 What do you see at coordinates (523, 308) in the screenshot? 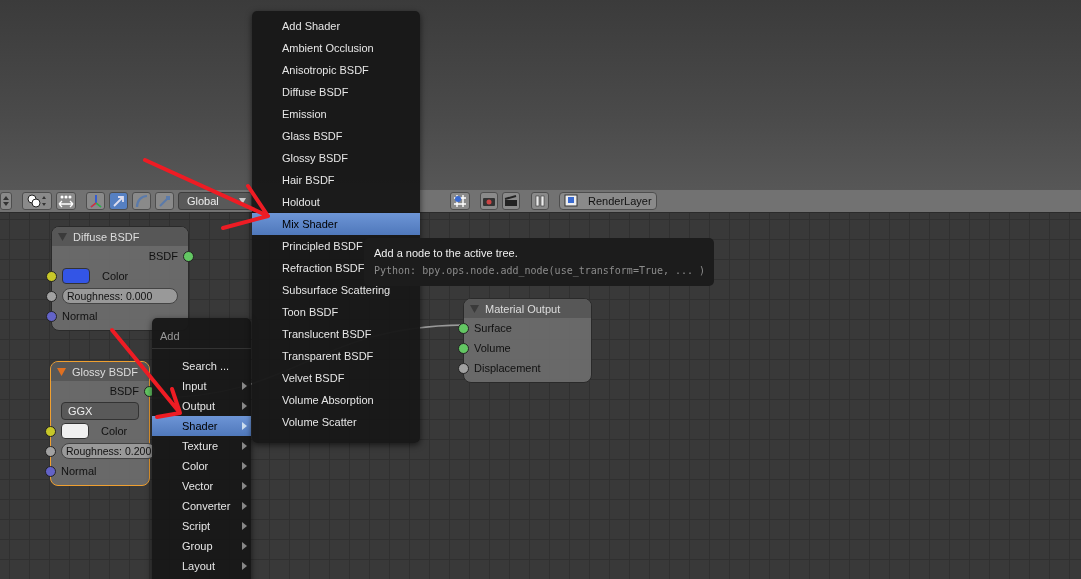
I see `node-title: Material Output` at bounding box center [523, 308].